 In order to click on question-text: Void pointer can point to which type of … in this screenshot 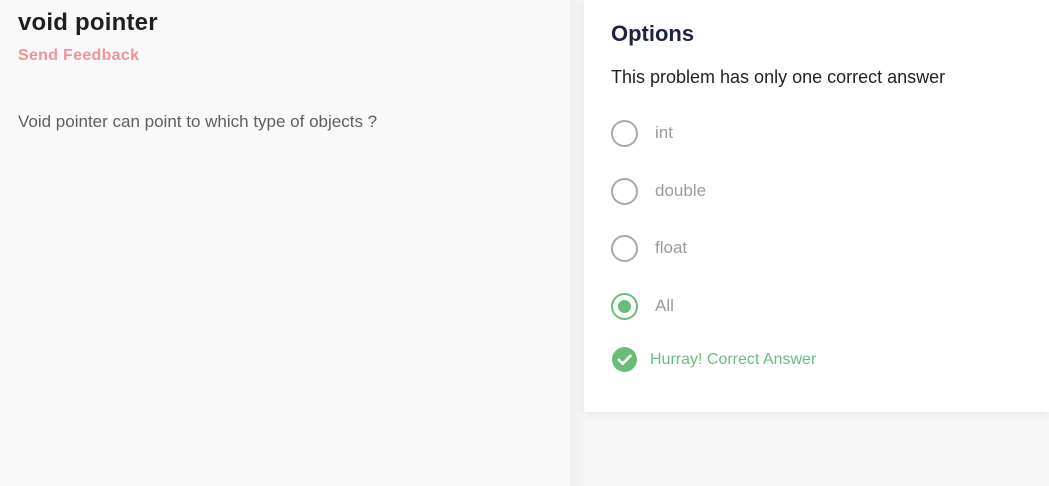, I will do `click(198, 121)`.